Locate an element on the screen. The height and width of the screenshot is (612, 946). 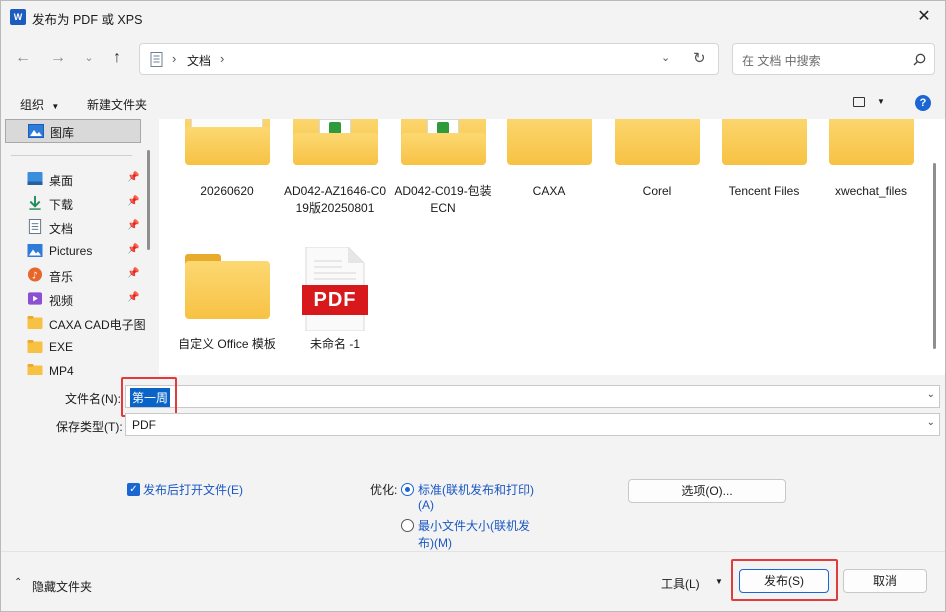
sidebar-item-documents: 文档 📌 is located at coordinates (71, 227).